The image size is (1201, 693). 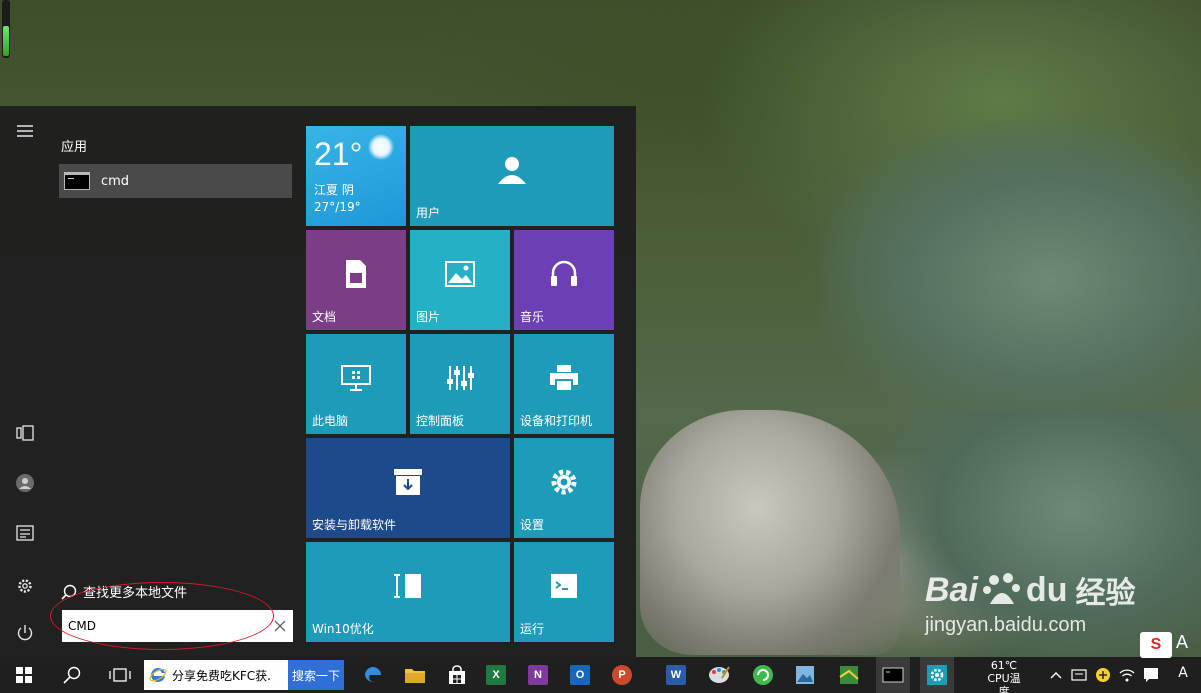 I want to click on tray-network-app, so click(x=1079, y=675).